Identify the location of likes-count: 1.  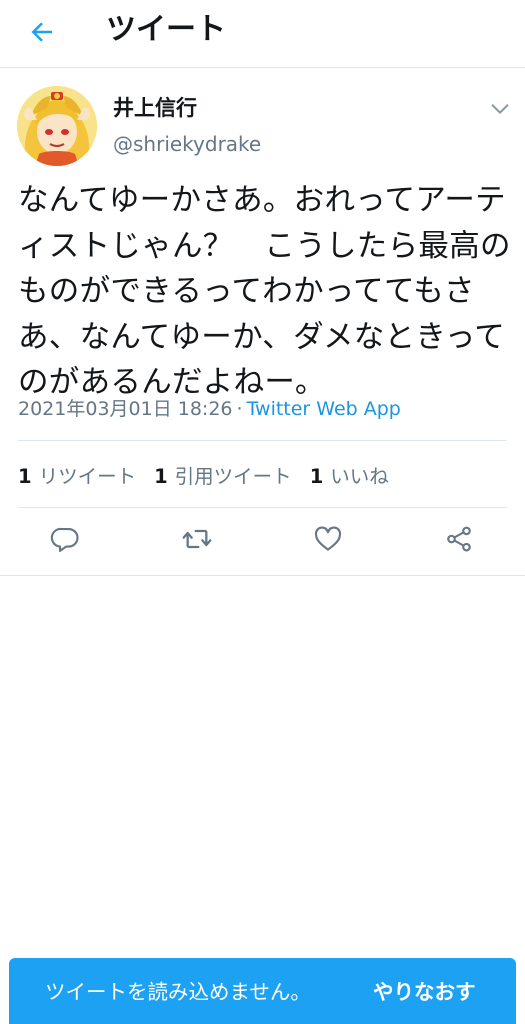
(316, 476).